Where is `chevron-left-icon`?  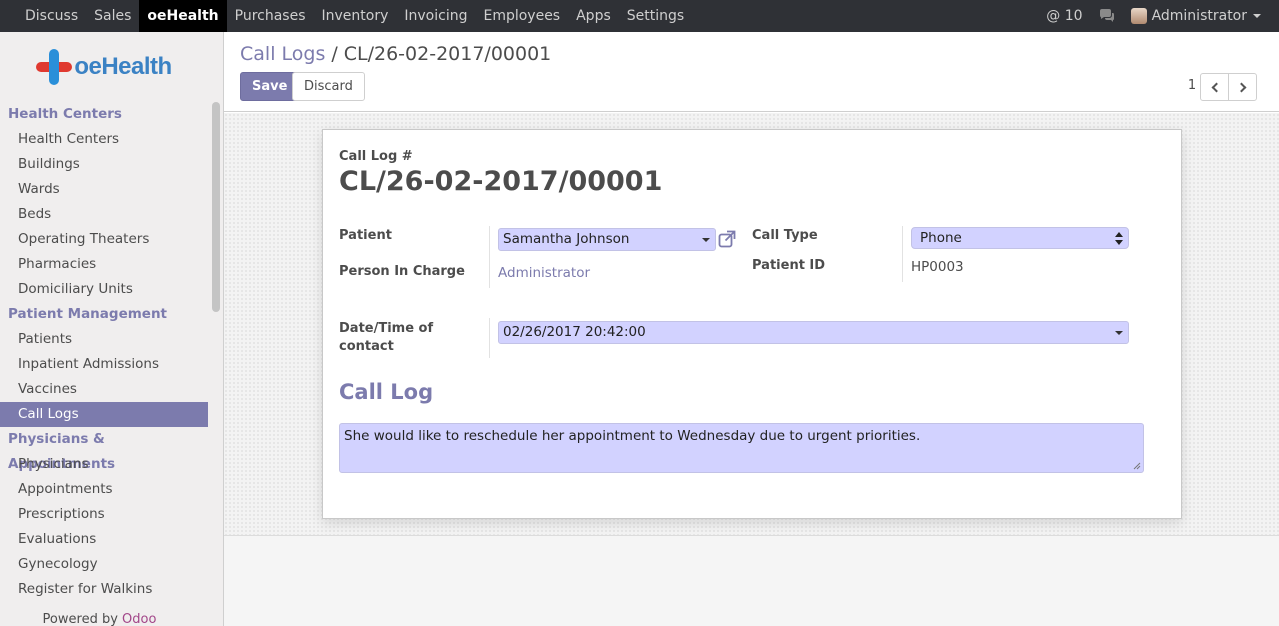
chevron-left-icon is located at coordinates (1216, 87).